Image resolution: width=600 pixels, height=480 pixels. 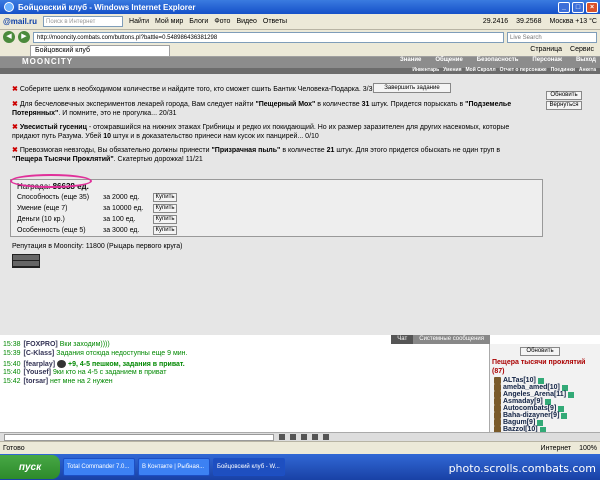 What do you see at coordinates (282, 437) in the screenshot?
I see `send-icon` at bounding box center [282, 437].